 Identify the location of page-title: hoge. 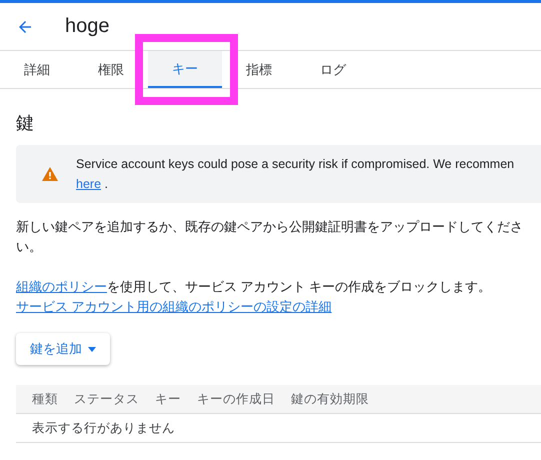
(87, 26).